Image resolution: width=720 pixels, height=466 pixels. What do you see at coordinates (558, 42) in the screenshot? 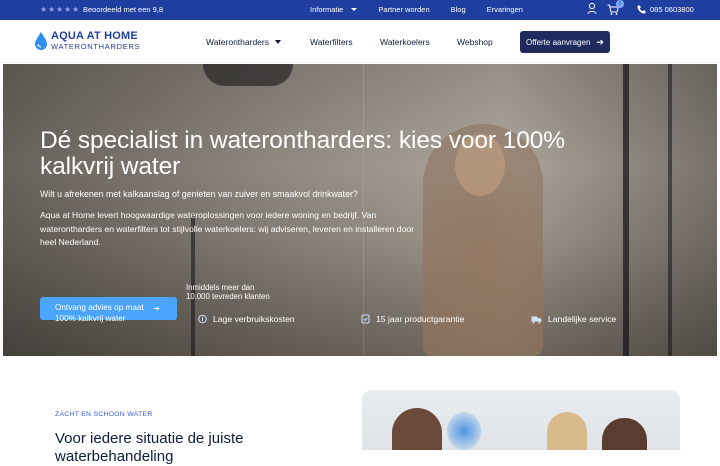
I see `cta-label: Offerte aanvragen` at bounding box center [558, 42].